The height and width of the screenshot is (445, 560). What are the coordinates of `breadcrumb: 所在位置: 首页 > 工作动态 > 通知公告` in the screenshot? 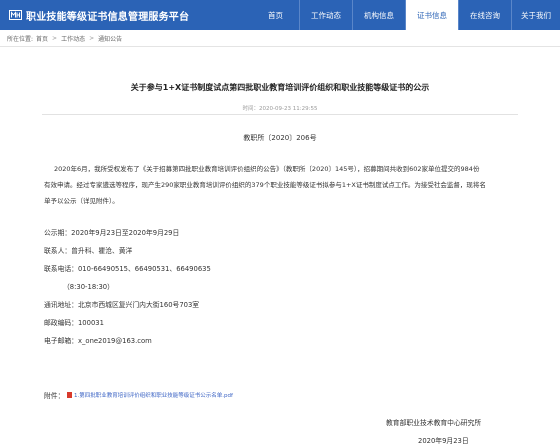 It's located at (280, 38).